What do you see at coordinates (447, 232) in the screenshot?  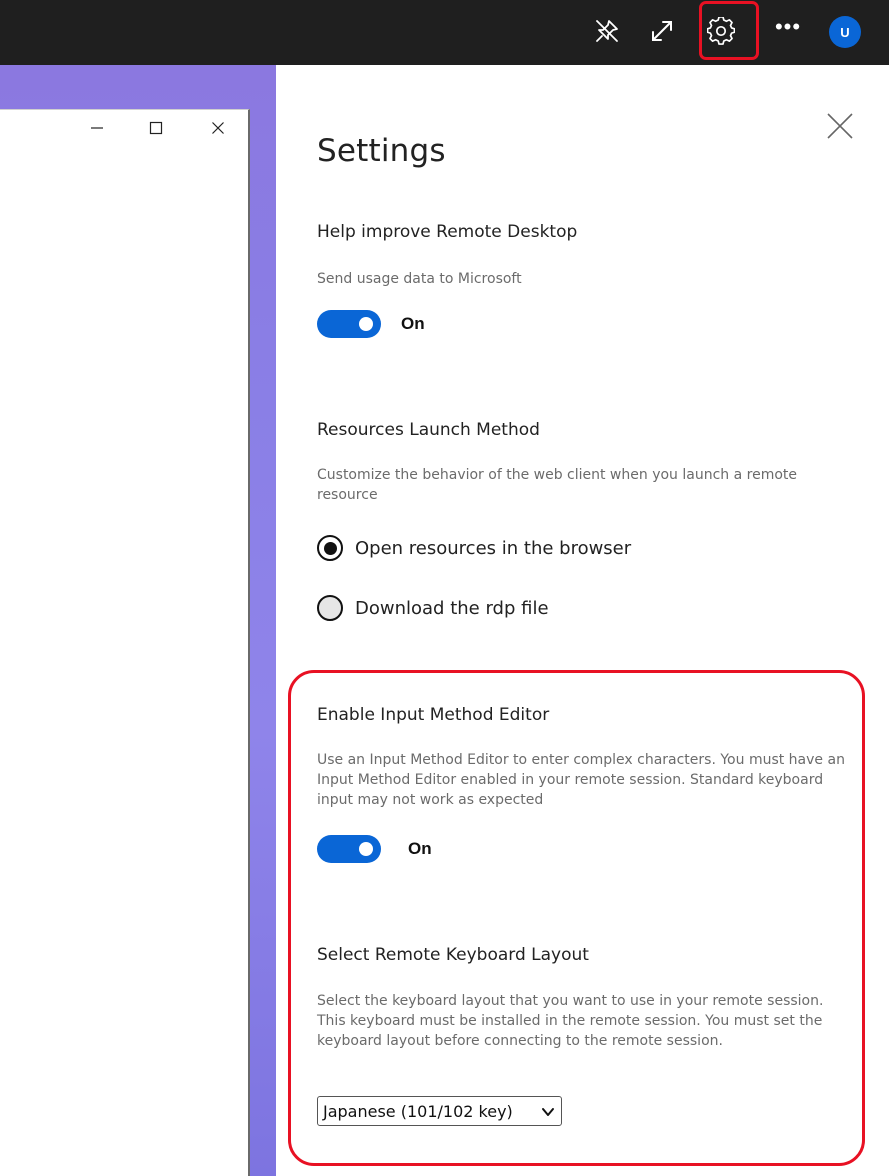 I see `telemetry-title: Help improve Remote Desktop` at bounding box center [447, 232].